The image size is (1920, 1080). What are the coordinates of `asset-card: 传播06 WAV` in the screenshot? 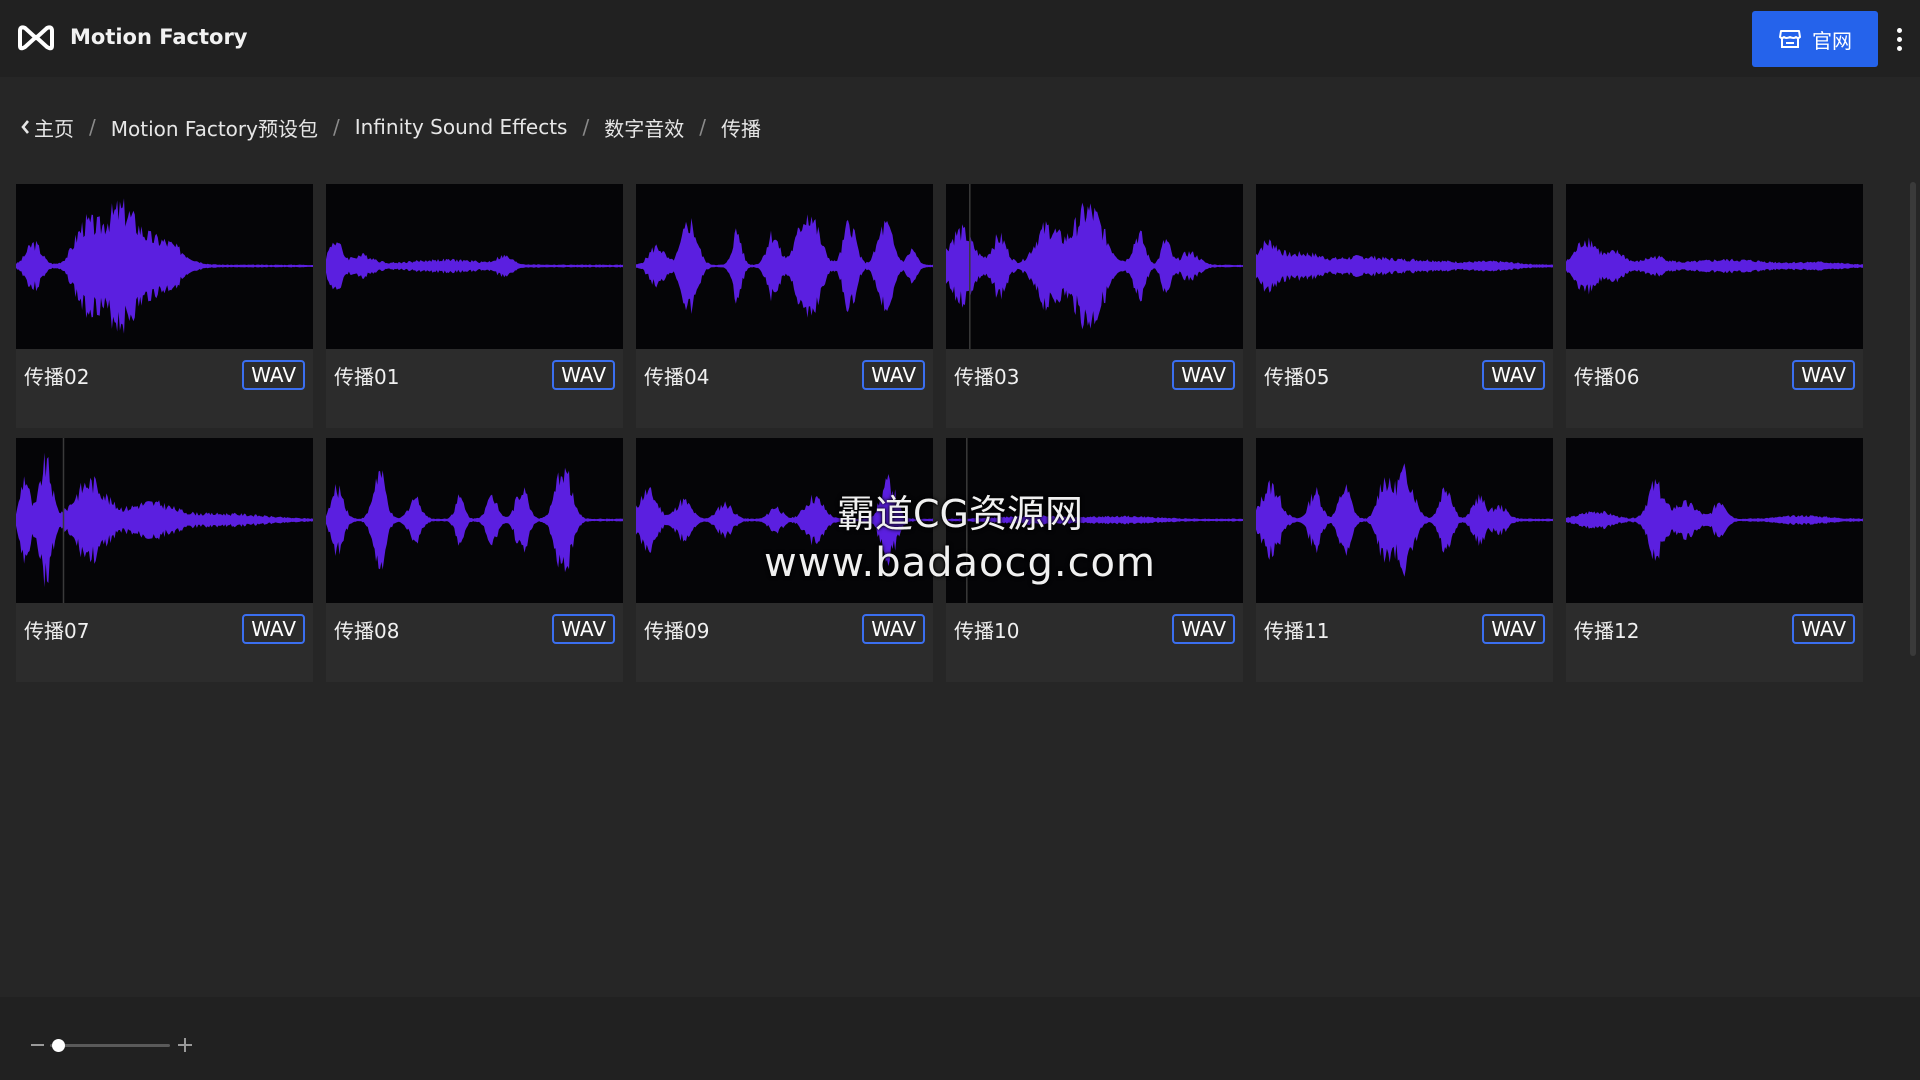 It's located at (1714, 306).